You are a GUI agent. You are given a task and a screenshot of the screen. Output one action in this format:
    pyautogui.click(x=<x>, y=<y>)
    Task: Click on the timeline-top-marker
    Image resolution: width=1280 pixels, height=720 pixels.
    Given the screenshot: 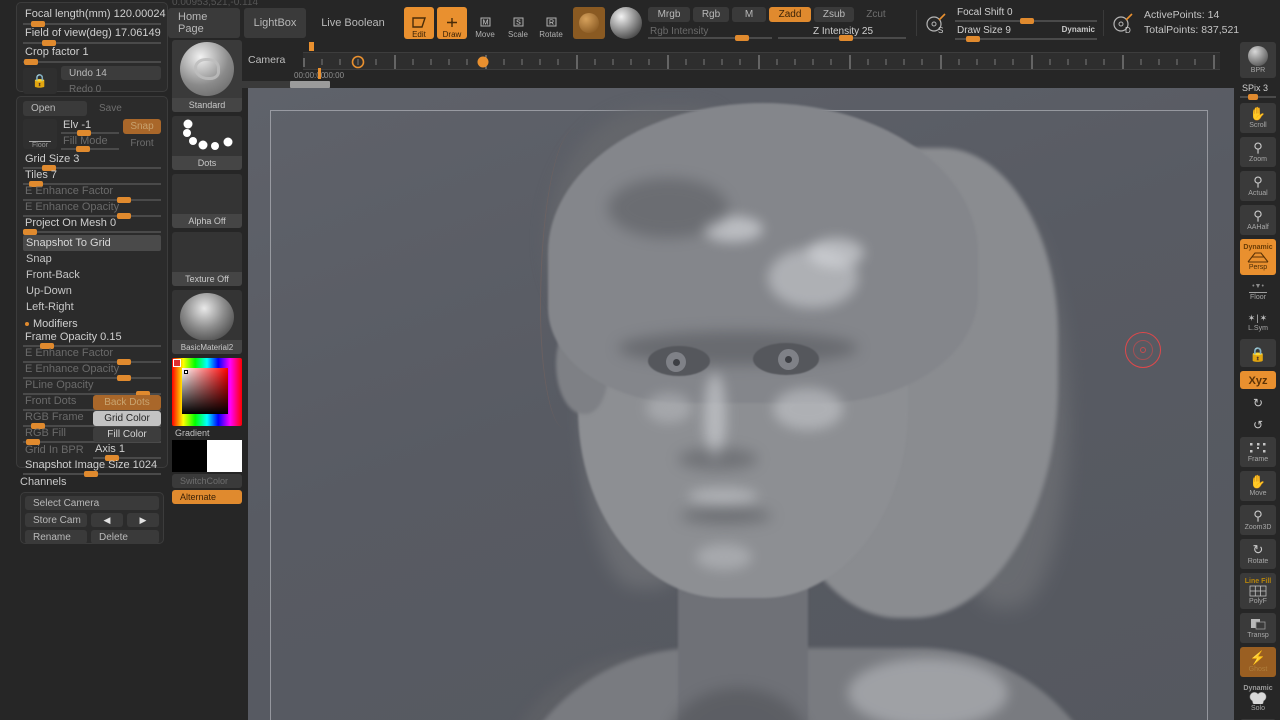 What is the action you would take?
    pyautogui.click(x=311, y=46)
    